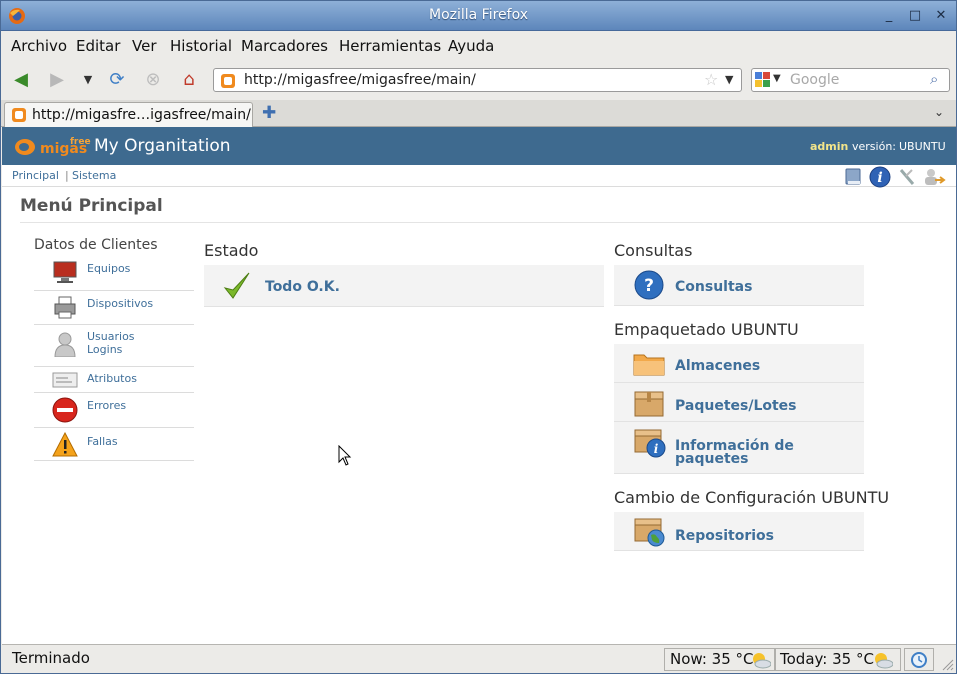 The image size is (957, 674). Describe the element at coordinates (128, 114) in the screenshot. I see `tab-migasfree: http://migasfre…igasfree/main/` at that location.